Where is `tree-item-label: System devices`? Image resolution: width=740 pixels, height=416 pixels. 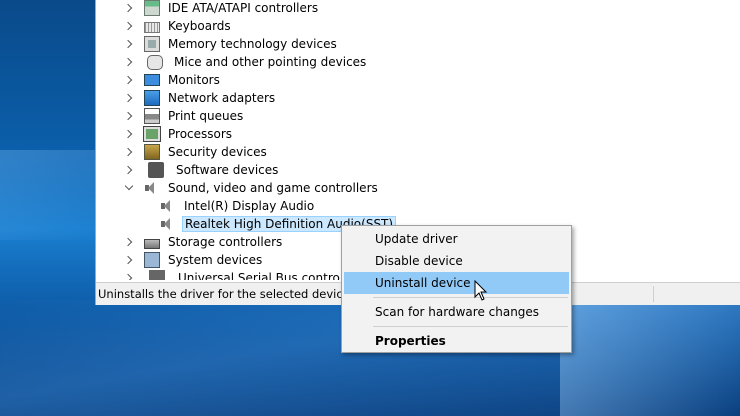 tree-item-label: System devices is located at coordinates (215, 260).